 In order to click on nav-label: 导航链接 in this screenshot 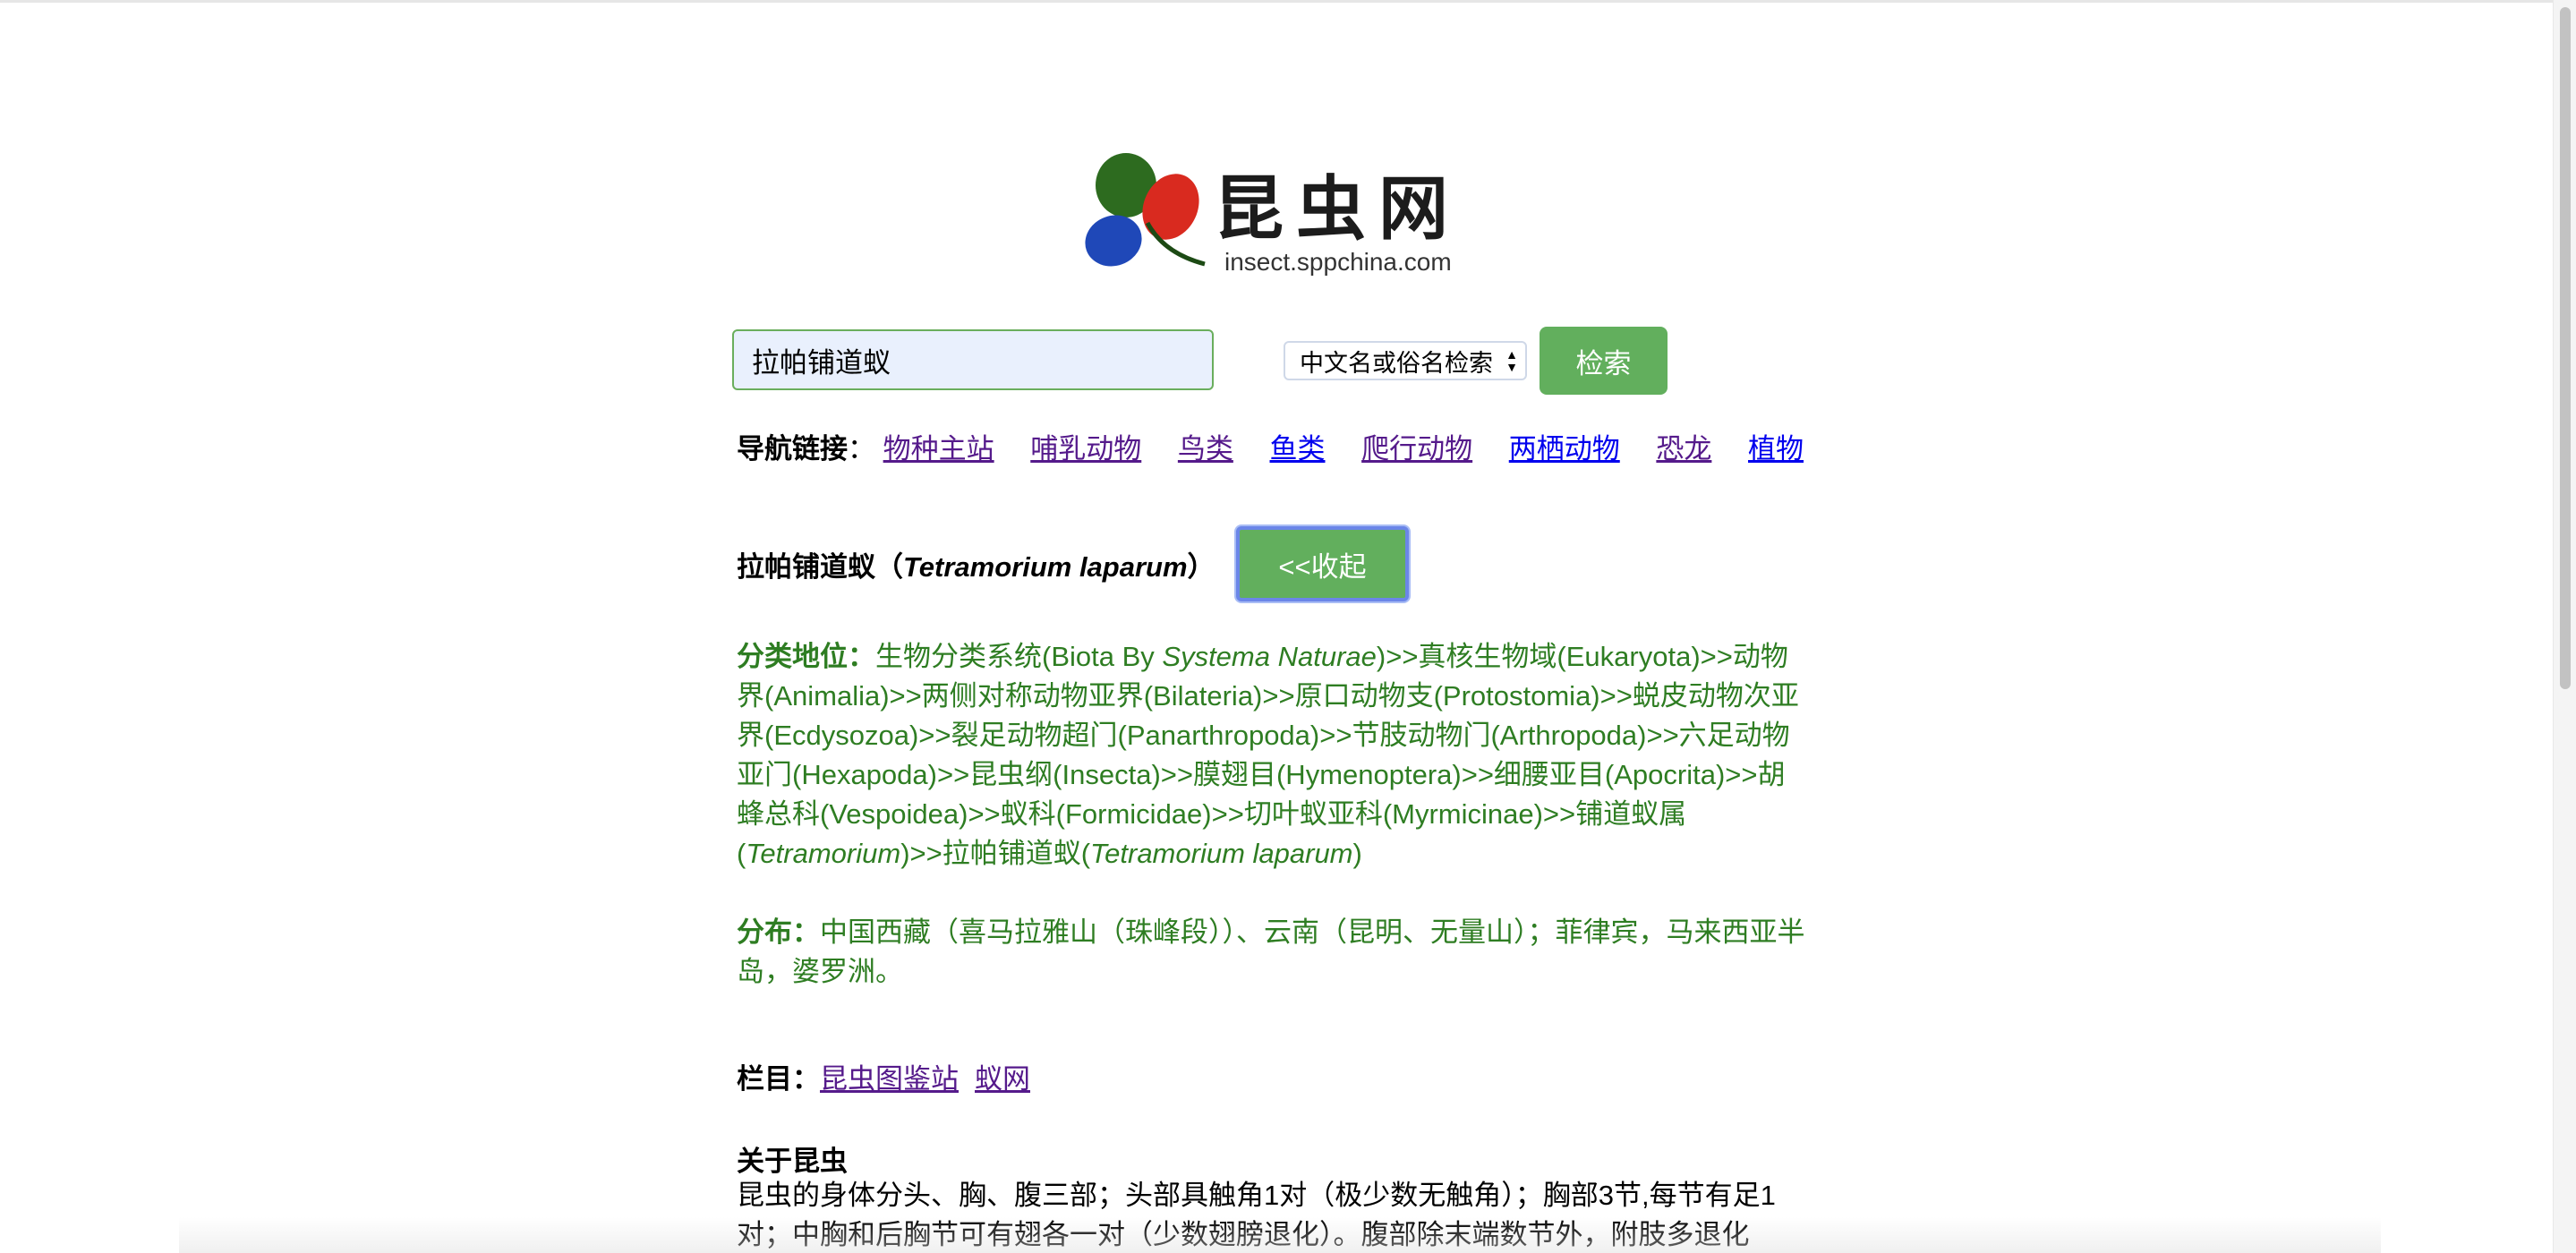, I will do `click(792, 449)`.